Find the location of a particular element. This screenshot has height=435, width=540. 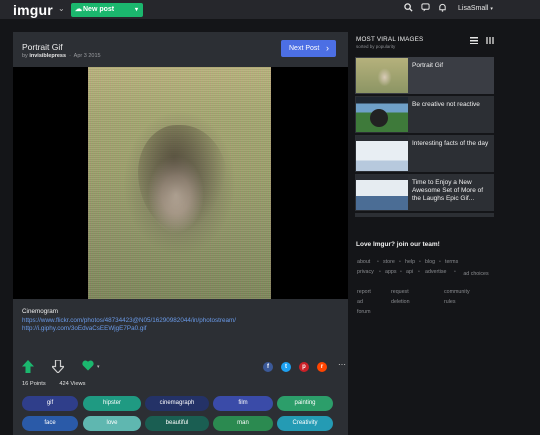

facebook-icon: f is located at coordinates (268, 367).